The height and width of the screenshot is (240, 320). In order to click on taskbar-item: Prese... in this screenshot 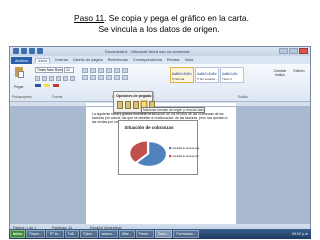, I will do `click(144, 234)`.